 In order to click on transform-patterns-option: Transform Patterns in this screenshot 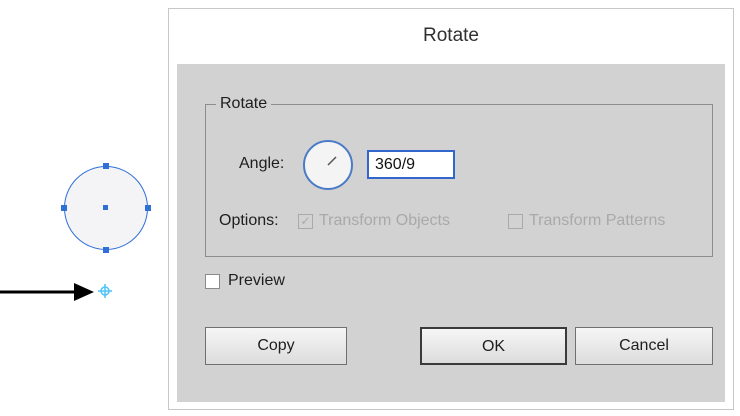, I will do `click(586, 221)`.